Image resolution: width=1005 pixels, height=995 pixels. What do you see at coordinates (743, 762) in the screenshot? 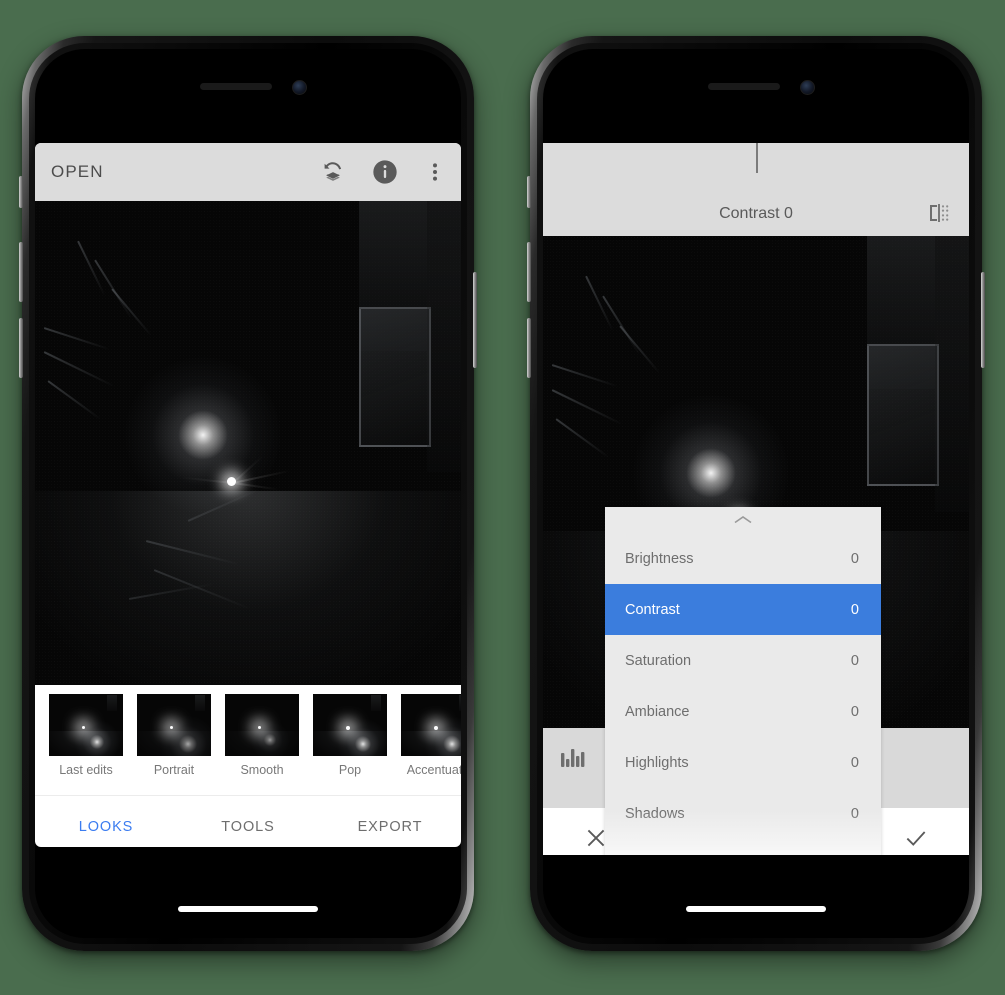
I see `adjustment-row: Highlights 0` at bounding box center [743, 762].